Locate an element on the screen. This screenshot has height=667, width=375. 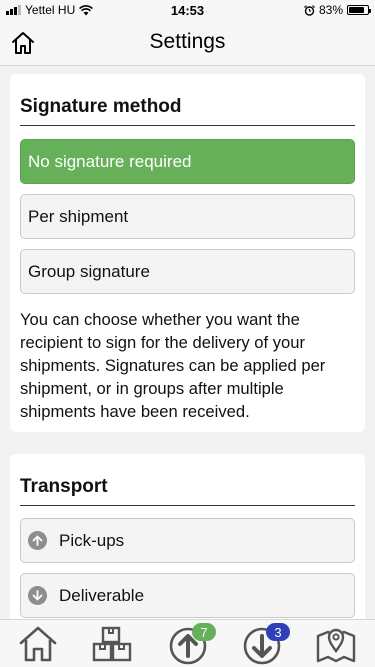
deliverable-label: Deliverable is located at coordinates (102, 595).